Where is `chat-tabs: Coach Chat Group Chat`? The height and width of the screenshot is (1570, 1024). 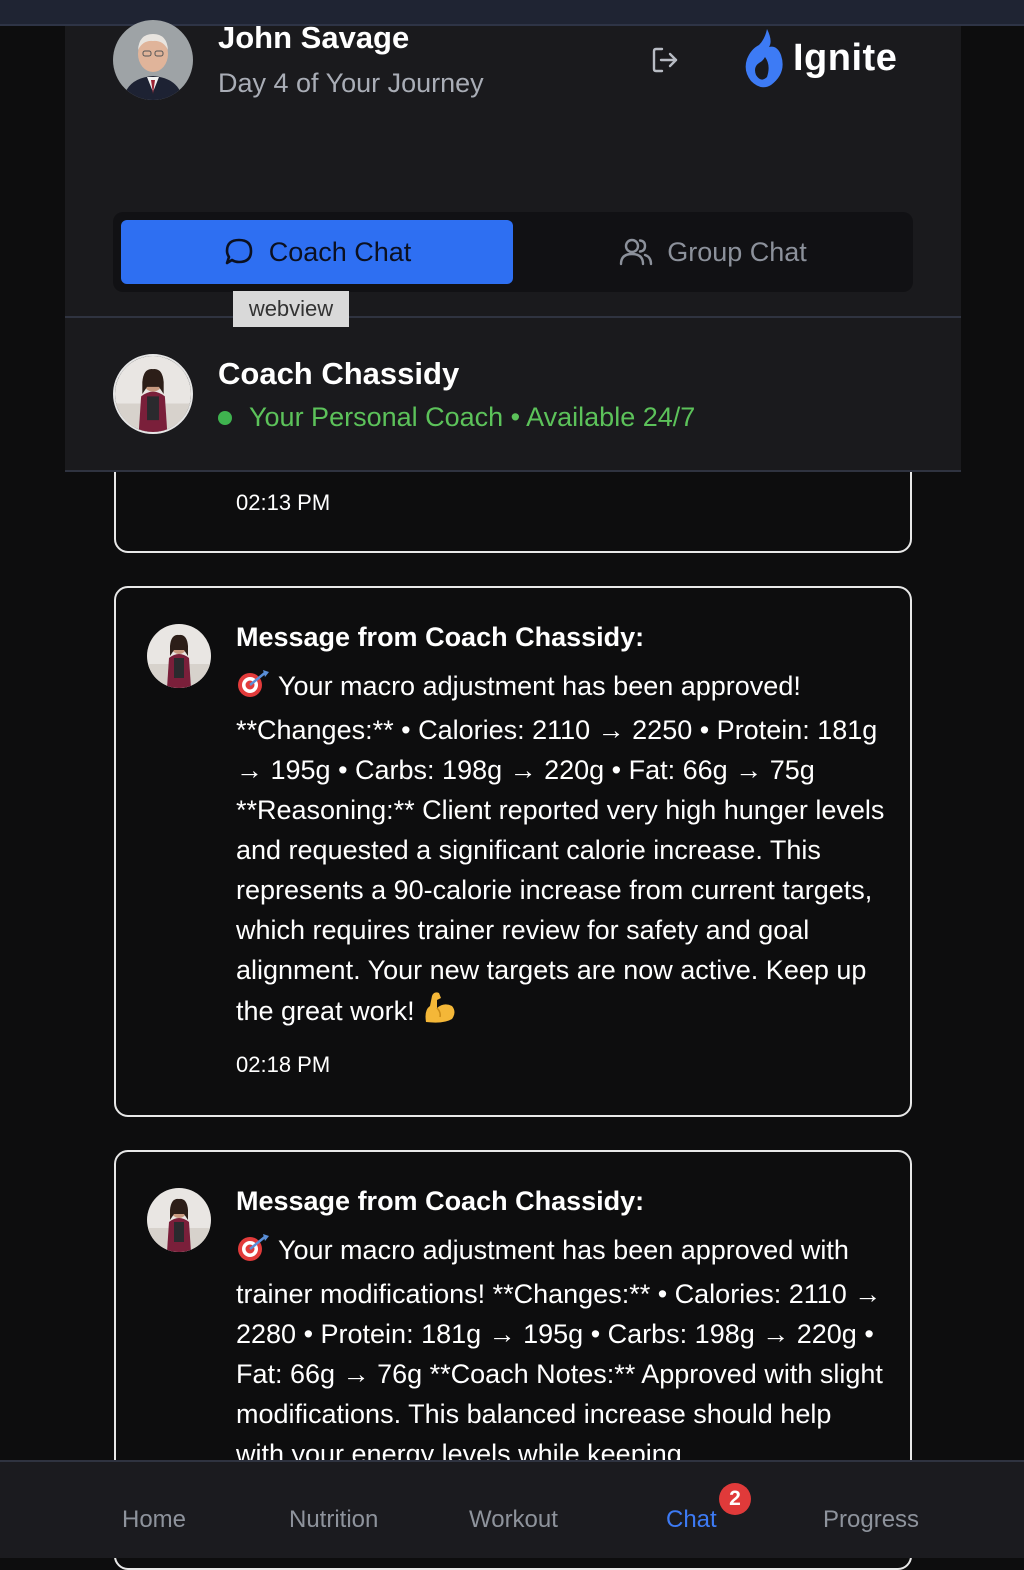 chat-tabs: Coach Chat Group Chat is located at coordinates (513, 252).